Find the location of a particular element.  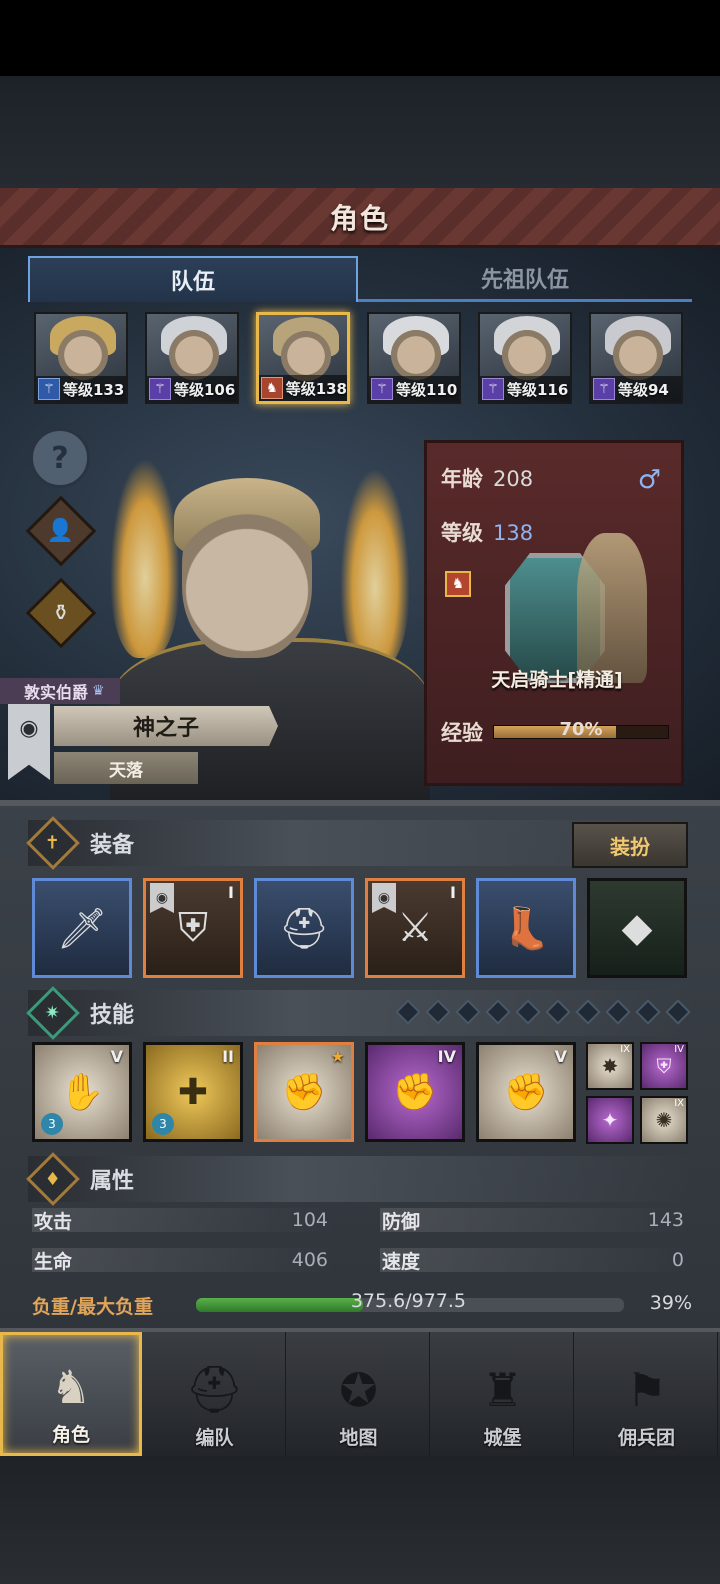

portrait-level-bar: ⚚ 等级110 is located at coordinates (414, 389).